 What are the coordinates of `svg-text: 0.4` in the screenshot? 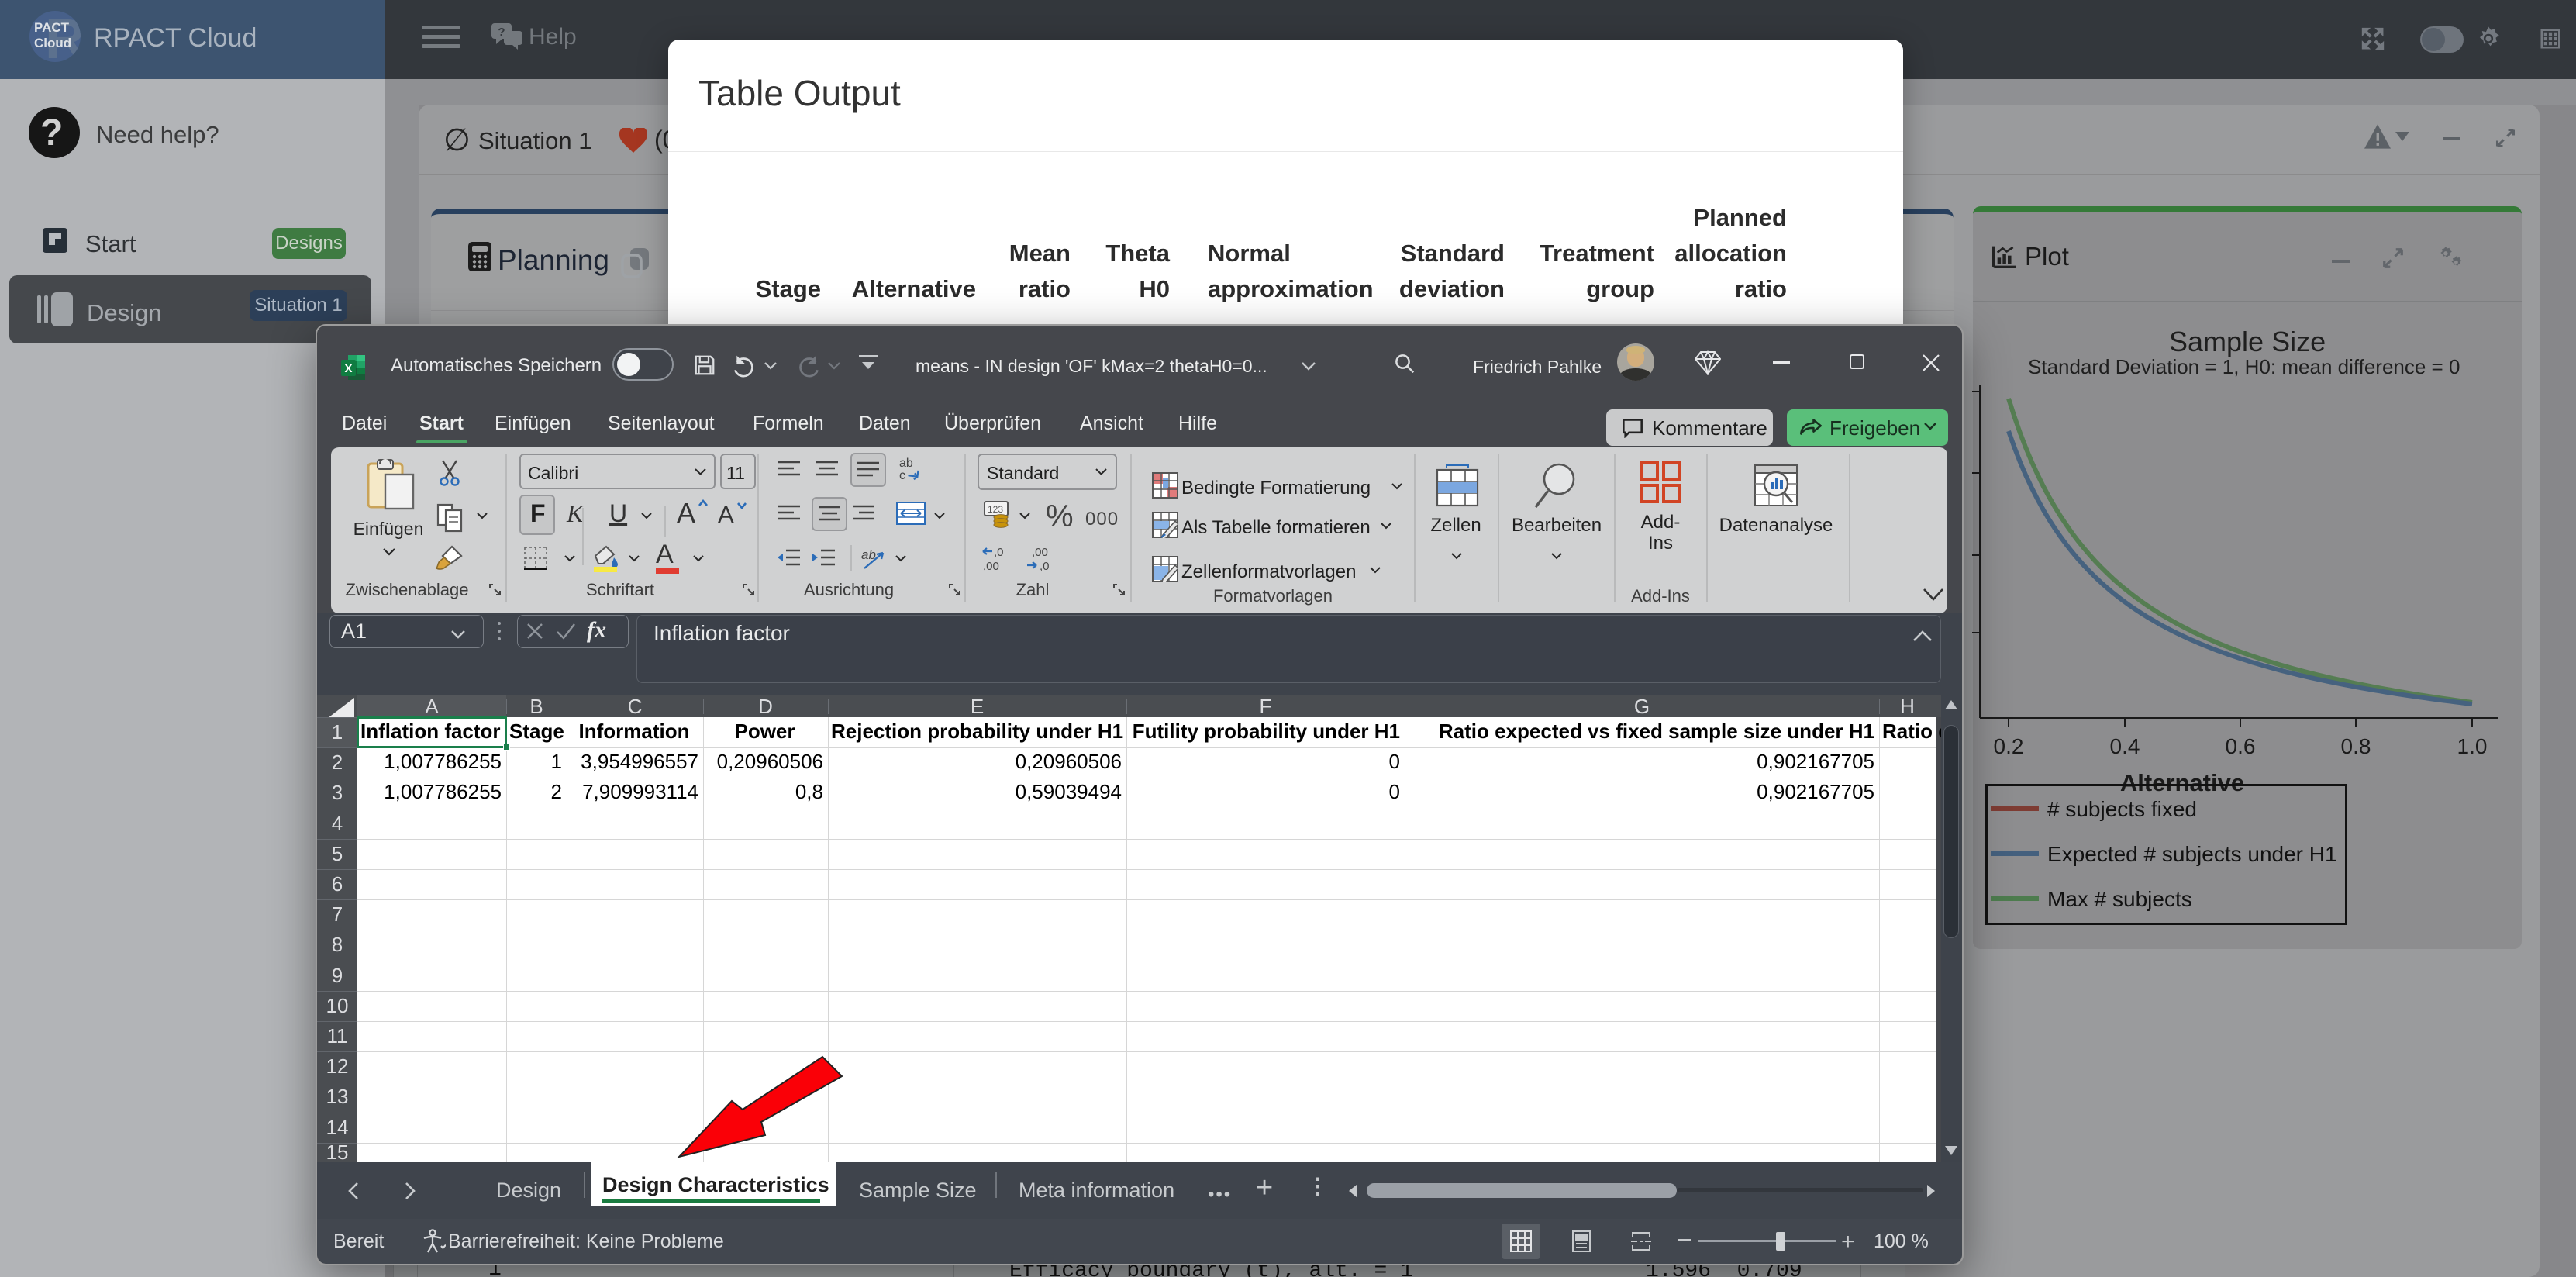 It's located at (2125, 746).